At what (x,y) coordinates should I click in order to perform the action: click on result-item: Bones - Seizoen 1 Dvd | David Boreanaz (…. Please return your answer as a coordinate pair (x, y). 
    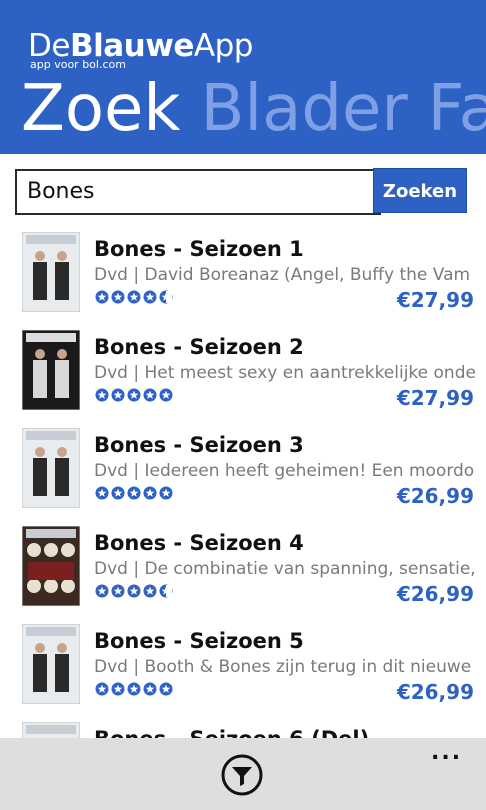
    Looking at the image, I should click on (243, 275).